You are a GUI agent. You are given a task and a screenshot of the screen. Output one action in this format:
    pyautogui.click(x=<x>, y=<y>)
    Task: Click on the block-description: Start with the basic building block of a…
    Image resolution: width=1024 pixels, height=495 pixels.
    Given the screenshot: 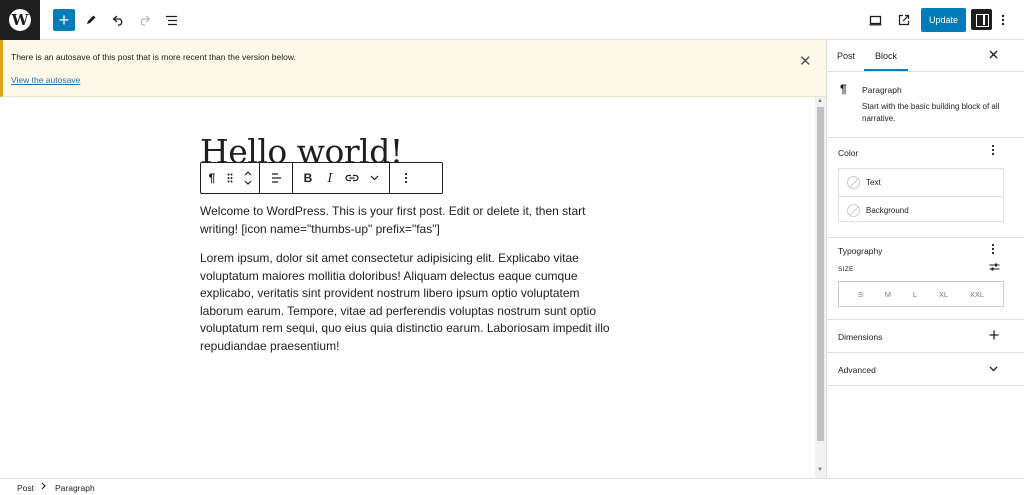 What is the action you would take?
    pyautogui.click(x=931, y=112)
    